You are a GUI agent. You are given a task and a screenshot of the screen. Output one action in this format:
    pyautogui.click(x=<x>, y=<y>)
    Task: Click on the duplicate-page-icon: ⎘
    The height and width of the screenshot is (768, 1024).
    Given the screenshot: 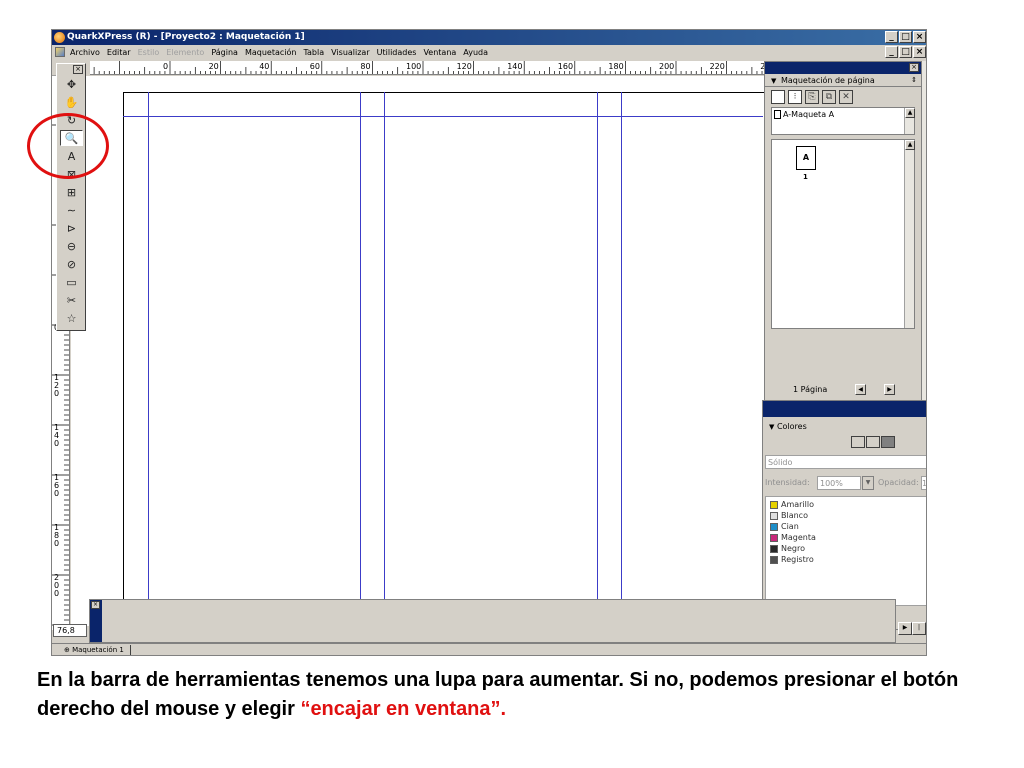 What is the action you would take?
    pyautogui.click(x=812, y=97)
    